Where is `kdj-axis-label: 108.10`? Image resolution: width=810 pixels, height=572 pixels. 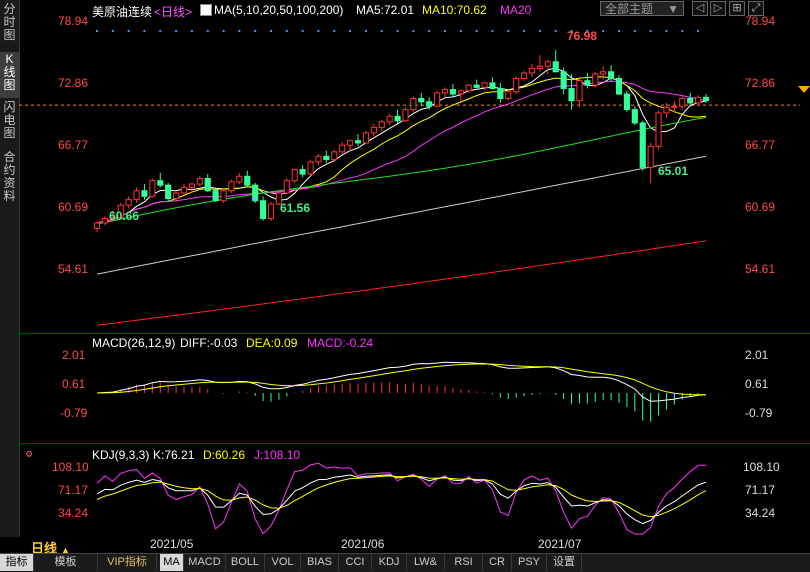
kdj-axis-label: 108.10 is located at coordinates (70, 467).